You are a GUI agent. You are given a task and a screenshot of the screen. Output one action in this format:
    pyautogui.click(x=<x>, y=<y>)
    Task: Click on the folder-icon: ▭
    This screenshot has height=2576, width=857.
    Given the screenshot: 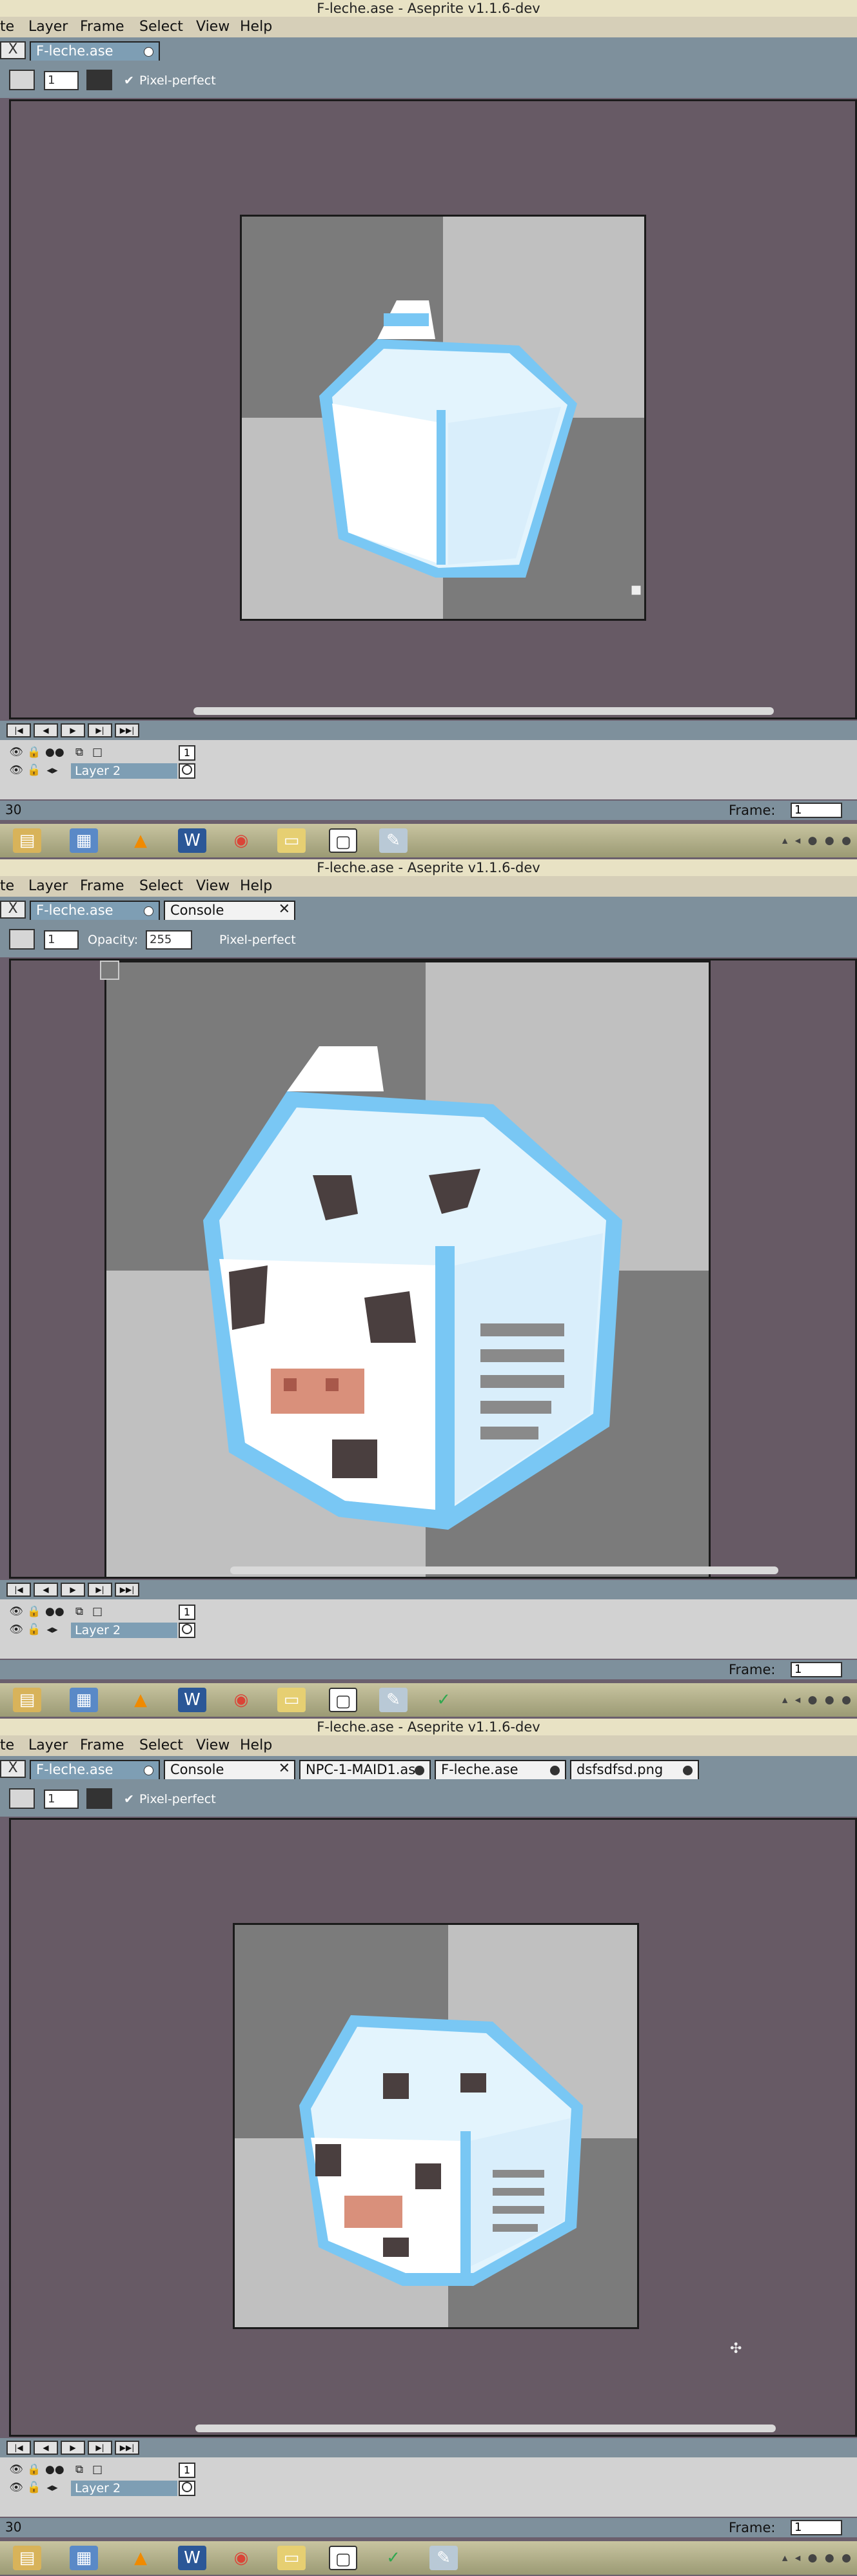 What is the action you would take?
    pyautogui.click(x=291, y=2558)
    